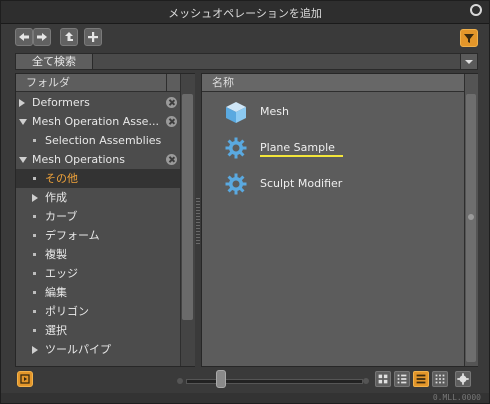 The image size is (490, 404). I want to click on panel-toggle-icon, so click(25, 379).